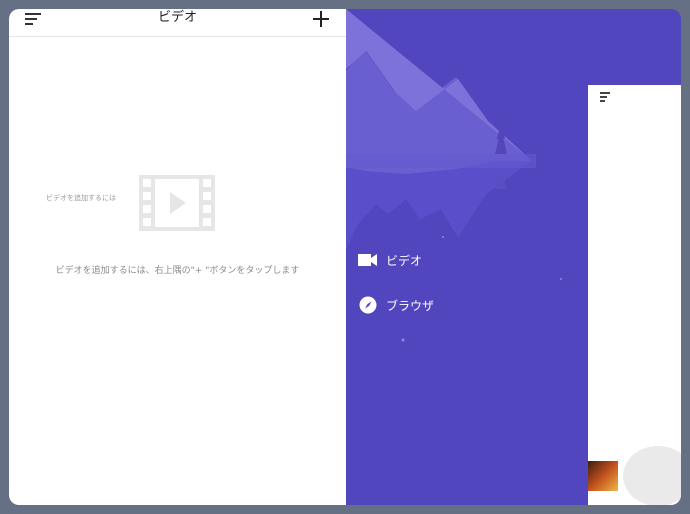  Describe the element at coordinates (81, 198) in the screenshot. I see `preview-empty-message: ビデオを追加するには` at that location.